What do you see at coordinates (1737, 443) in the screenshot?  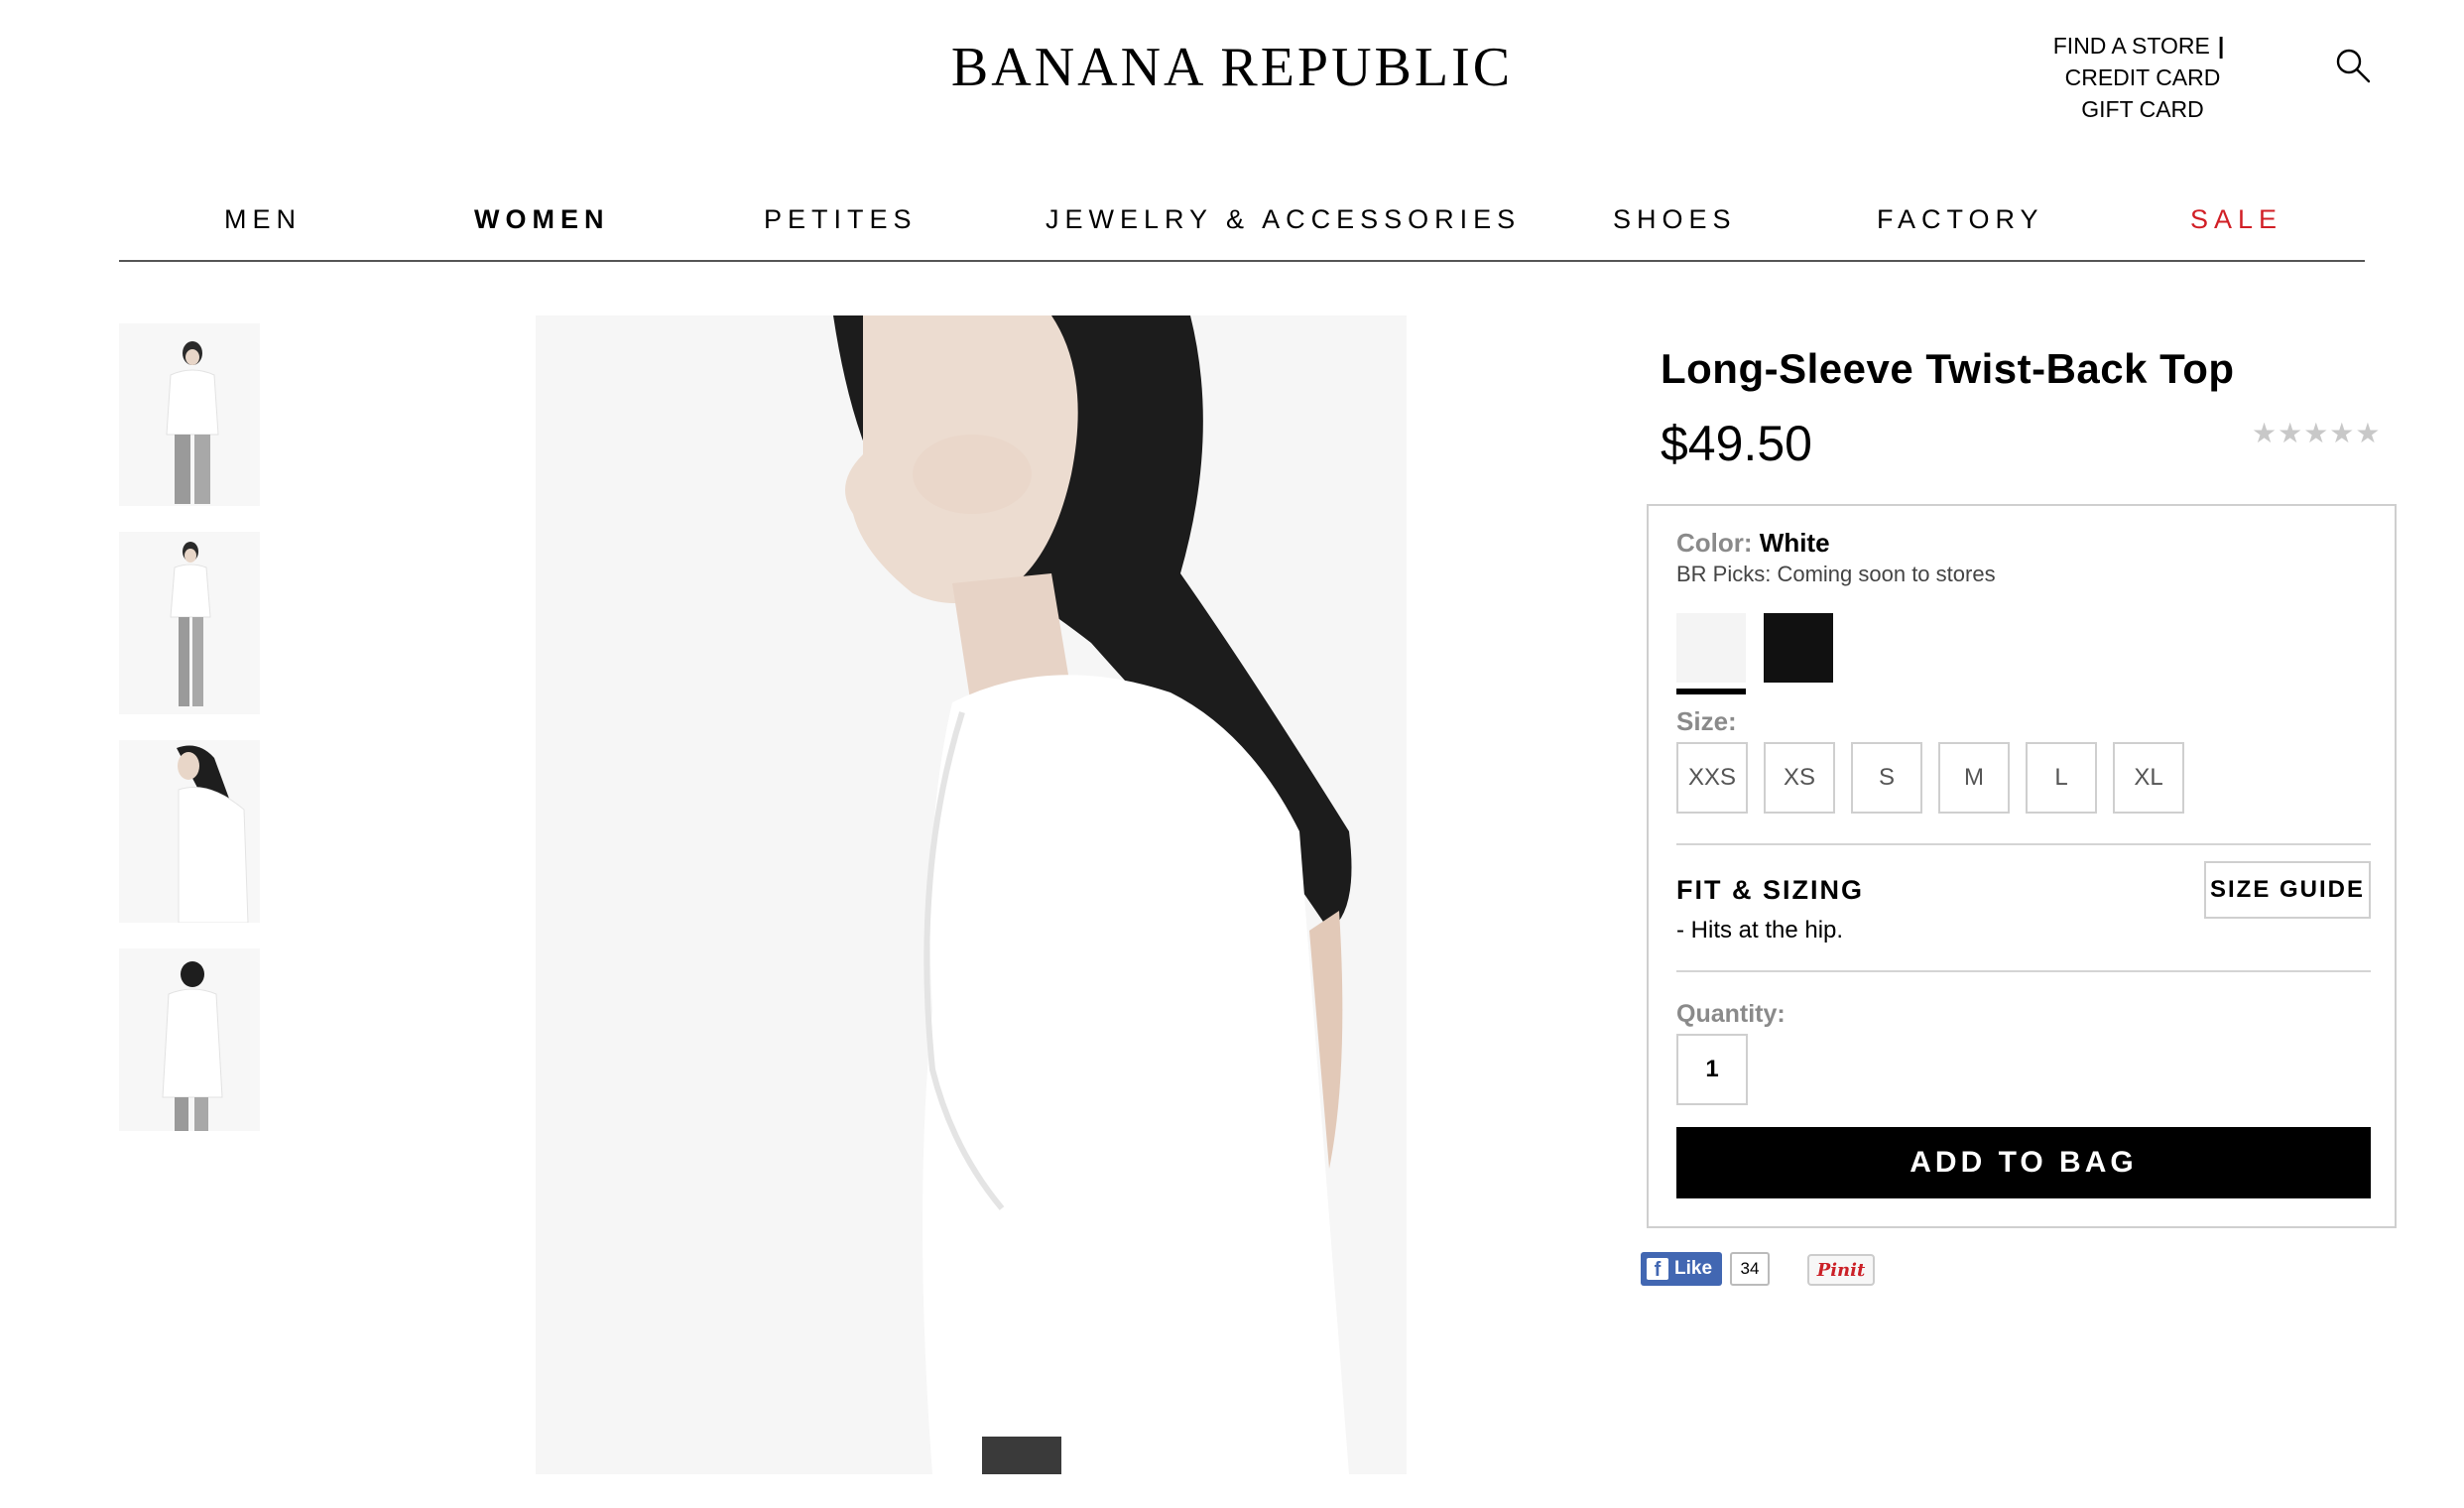 I see `product-price: $49.50` at bounding box center [1737, 443].